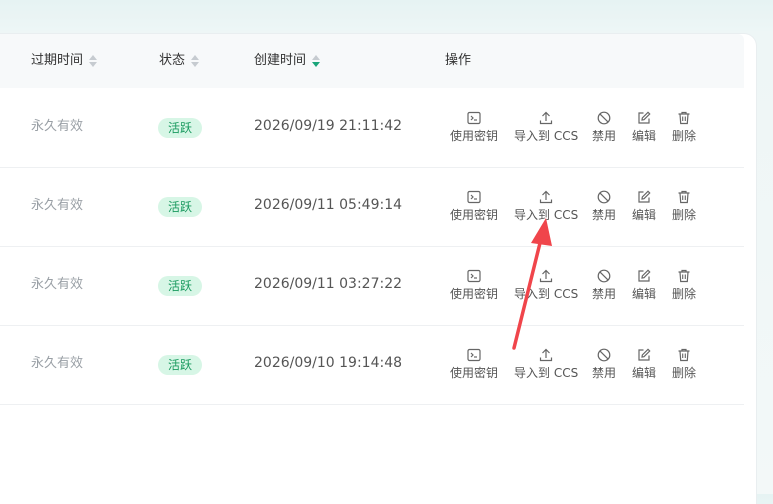 The width and height of the screenshot is (773, 504). What do you see at coordinates (316, 61) in the screenshot?
I see `sort-desc-icon` at bounding box center [316, 61].